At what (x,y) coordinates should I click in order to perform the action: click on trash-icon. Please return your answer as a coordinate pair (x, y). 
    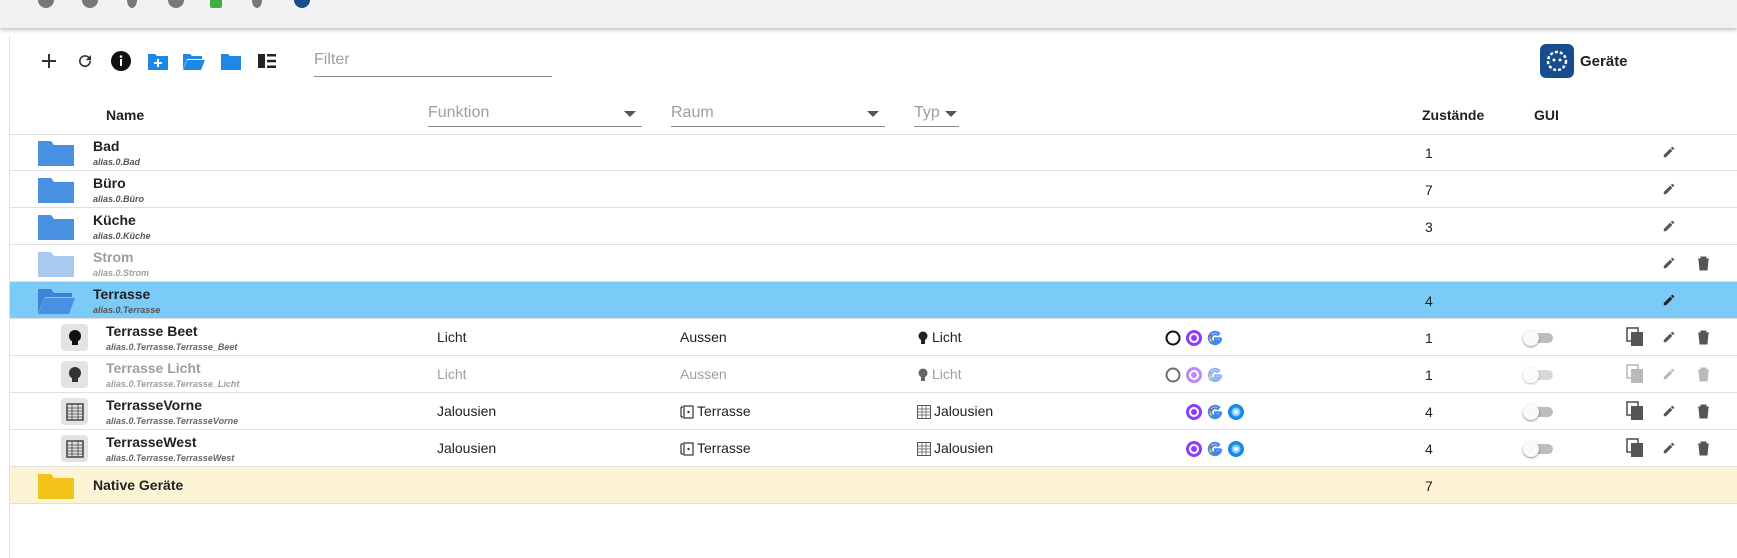
    Looking at the image, I should click on (1703, 374).